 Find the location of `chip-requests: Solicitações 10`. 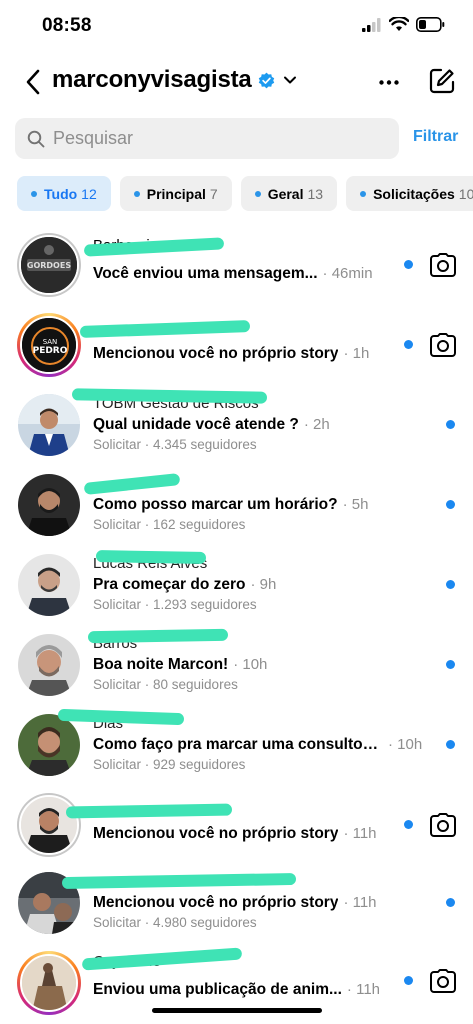

chip-requests: Solicitações 10 is located at coordinates (409, 193).